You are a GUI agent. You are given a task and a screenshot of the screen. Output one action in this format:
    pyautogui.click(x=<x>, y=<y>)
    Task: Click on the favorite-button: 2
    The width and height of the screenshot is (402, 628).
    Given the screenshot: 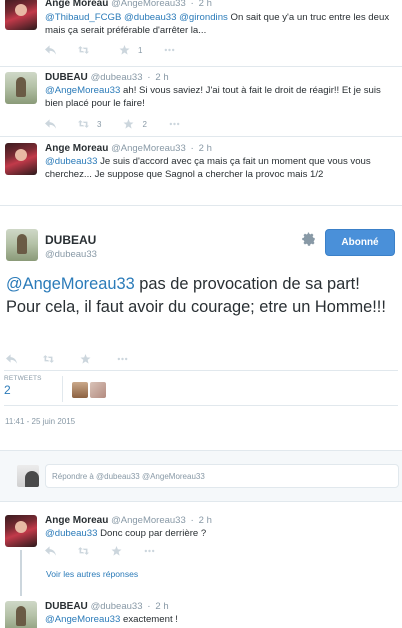 What is the action you would take?
    pyautogui.click(x=135, y=124)
    